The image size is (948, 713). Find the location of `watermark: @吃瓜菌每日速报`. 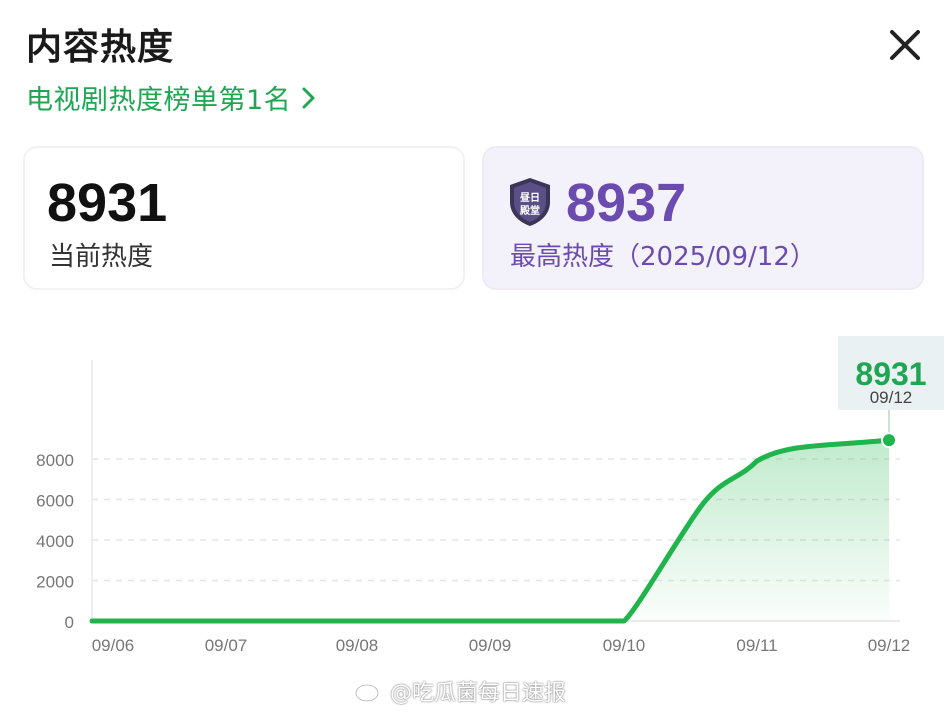

watermark: @吃瓜菌每日速报 is located at coordinates (460, 691).